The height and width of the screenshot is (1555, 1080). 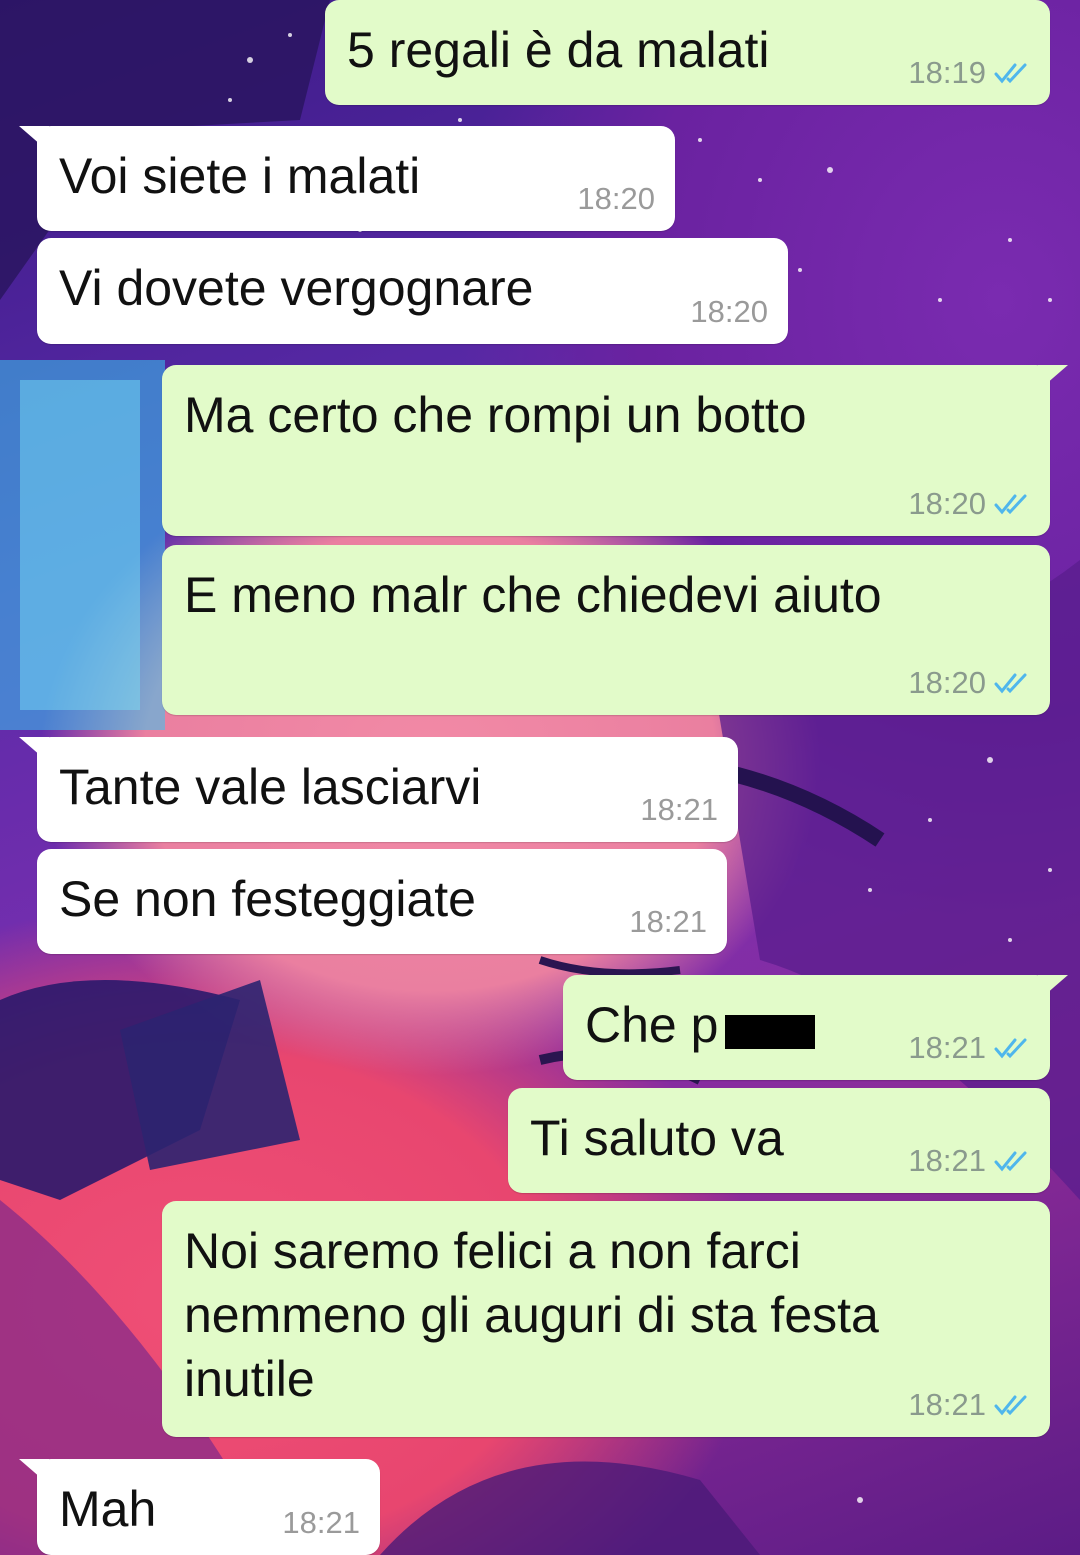 I want to click on message-time: 18:19, so click(x=947, y=72).